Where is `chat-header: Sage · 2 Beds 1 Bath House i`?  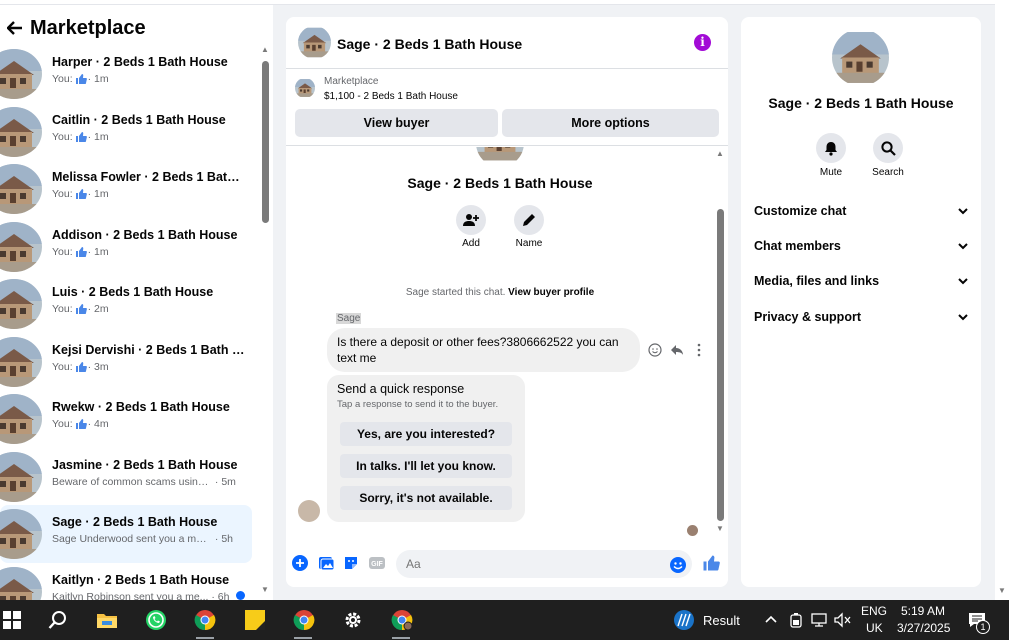 chat-header: Sage · 2 Beds 1 Bath House i is located at coordinates (507, 43).